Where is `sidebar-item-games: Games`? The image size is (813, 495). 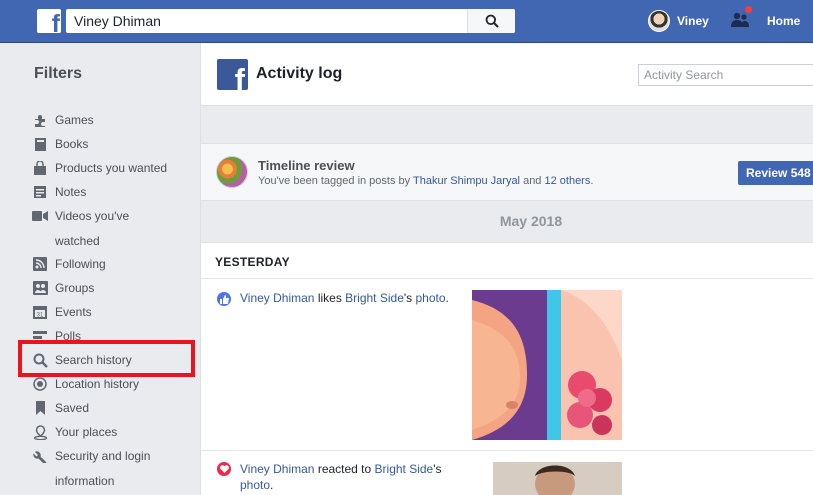 sidebar-item-games: Games is located at coordinates (63, 120).